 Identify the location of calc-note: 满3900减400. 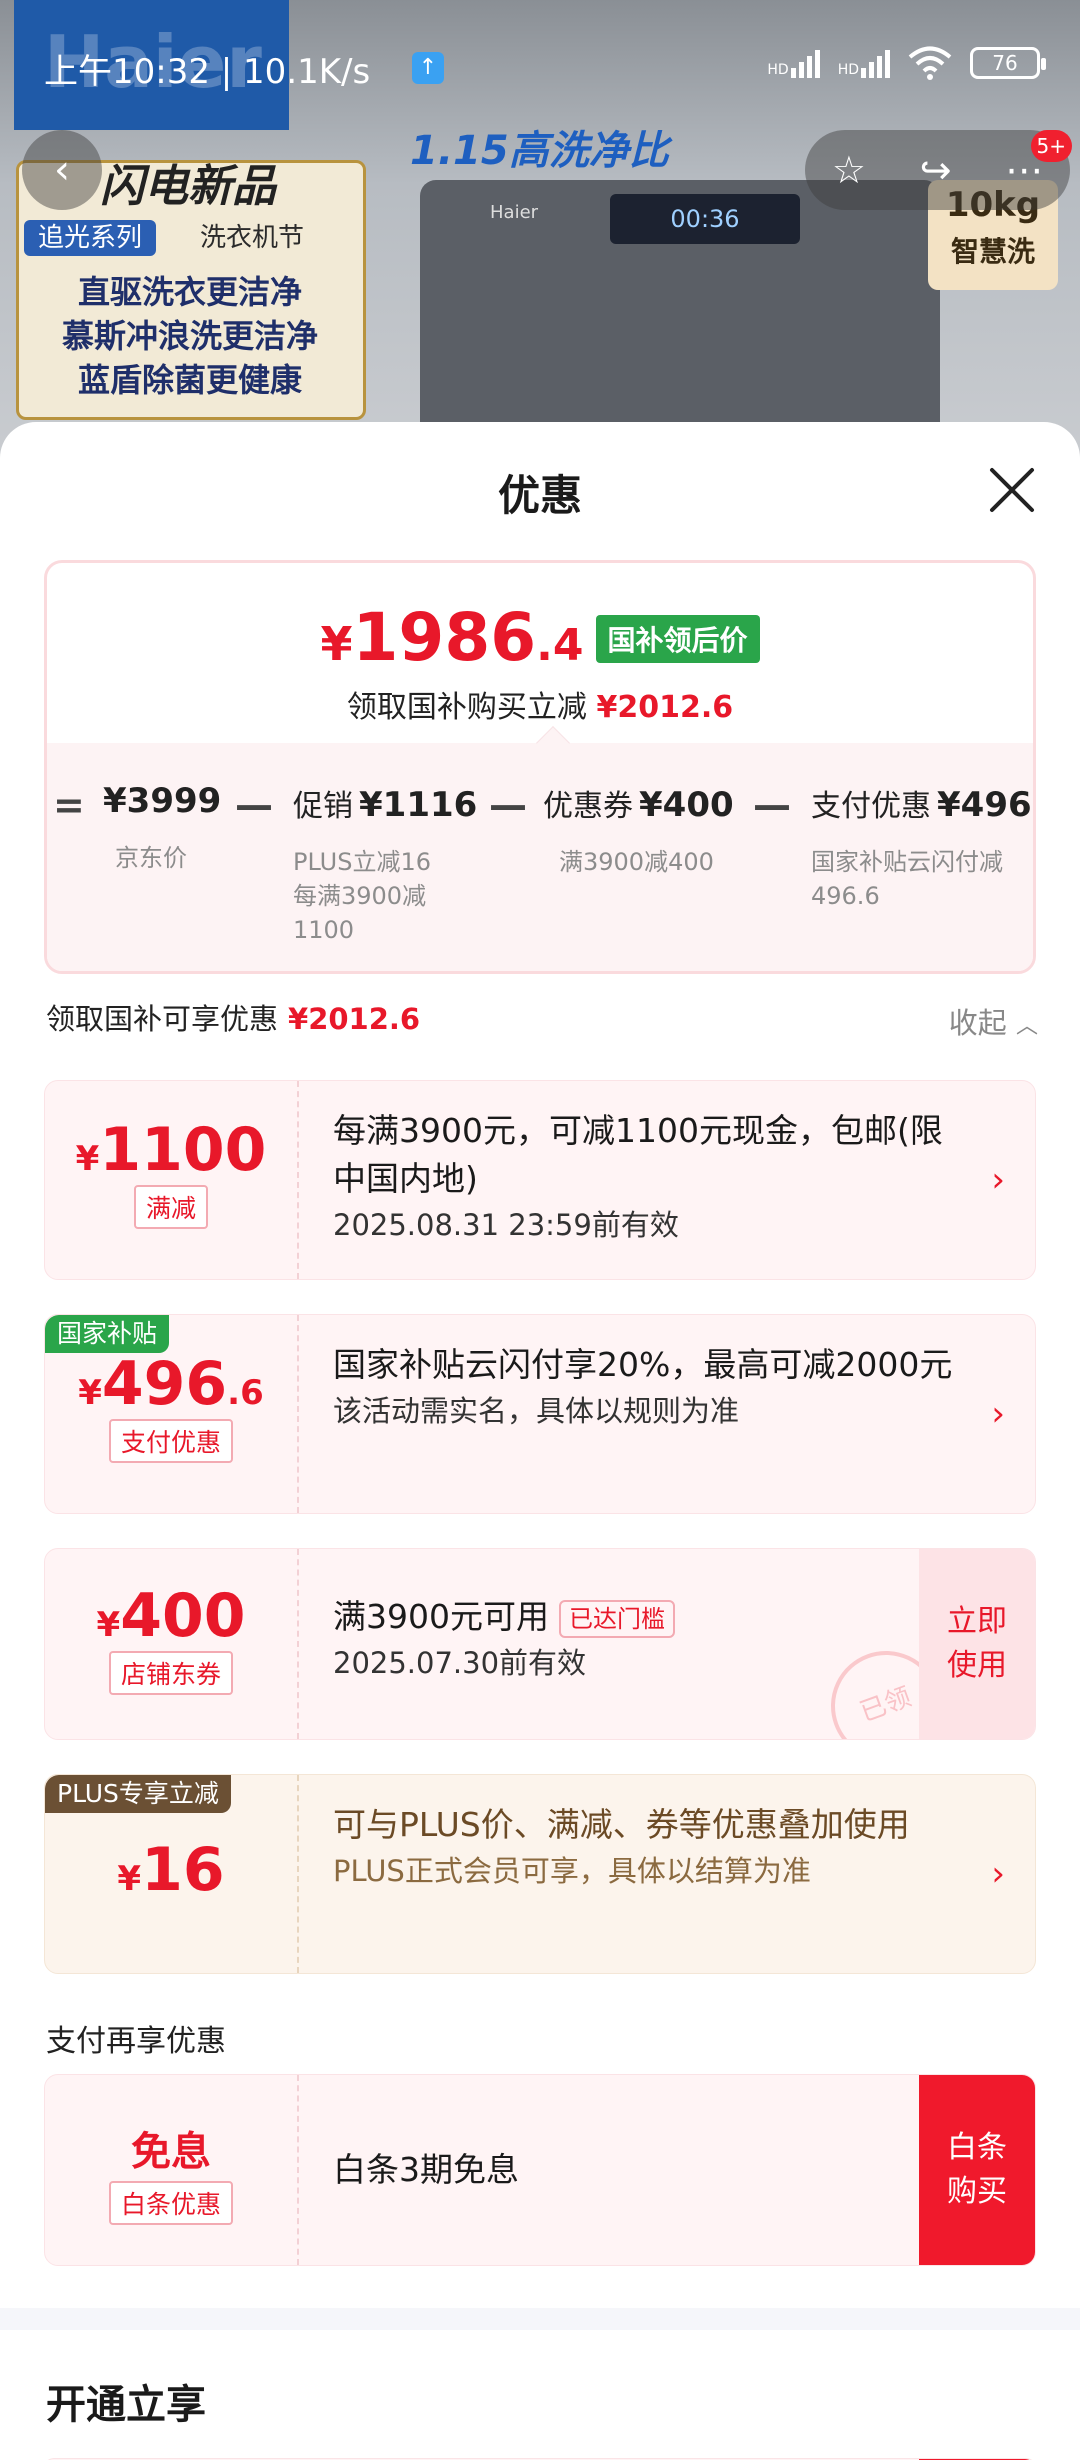
(636, 862).